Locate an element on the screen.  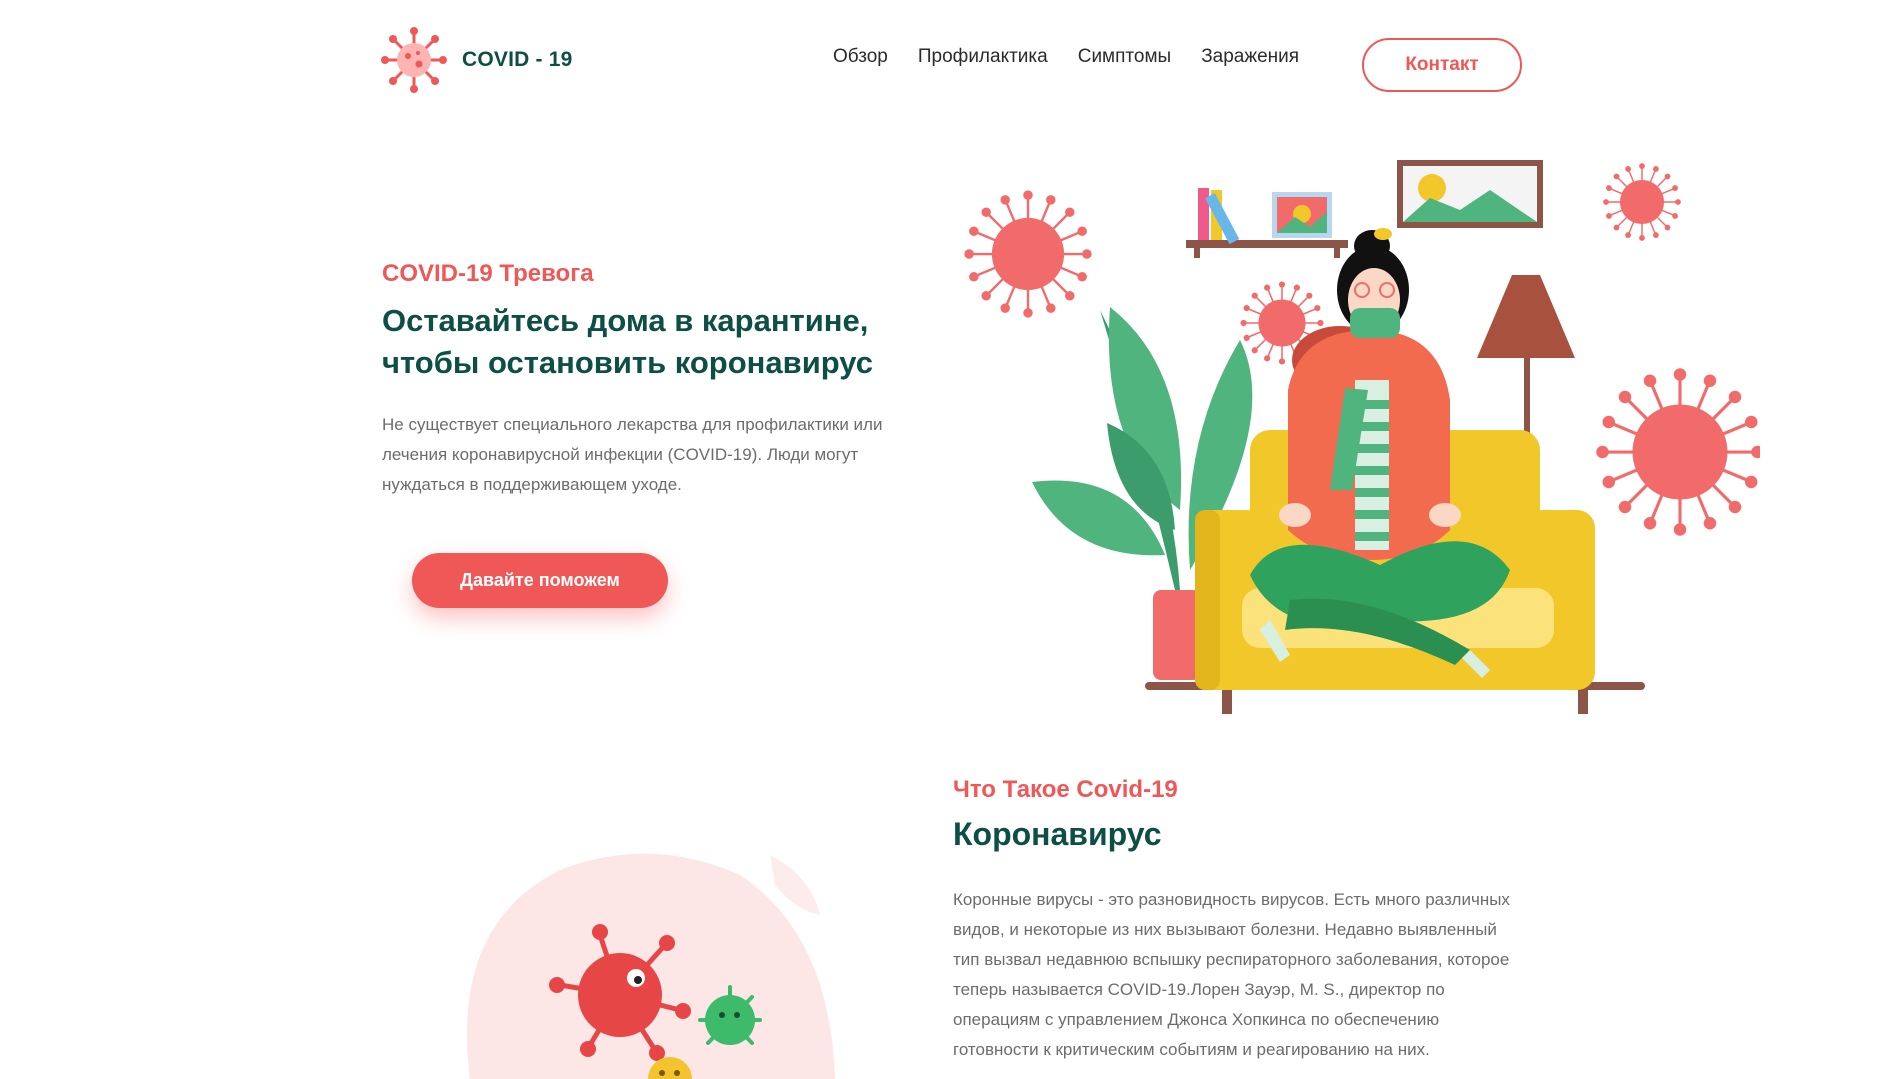
logo: COVID - 19 is located at coordinates (476, 60).